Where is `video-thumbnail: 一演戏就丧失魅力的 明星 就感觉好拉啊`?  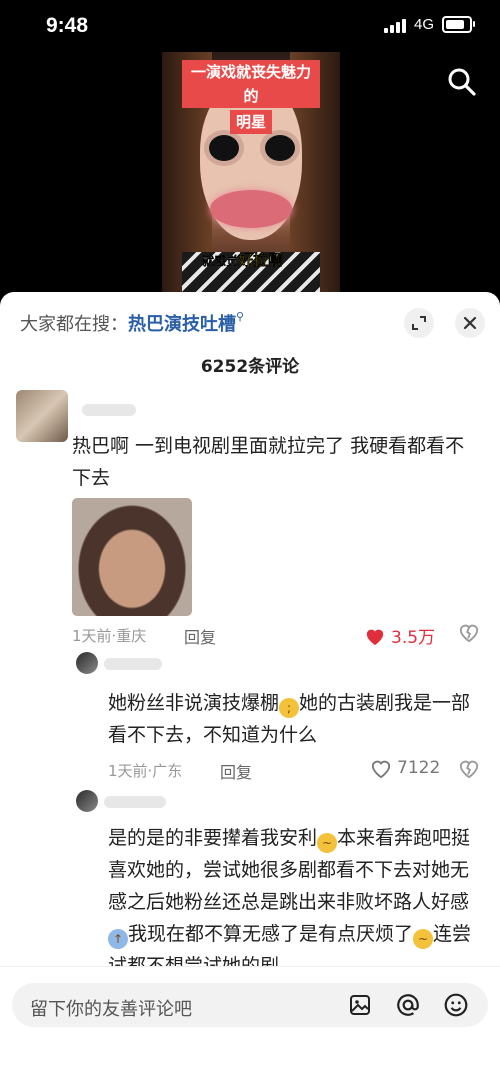
video-thumbnail: 一演戏就丧失魅力的 明星 就感觉好拉啊 is located at coordinates (251, 174).